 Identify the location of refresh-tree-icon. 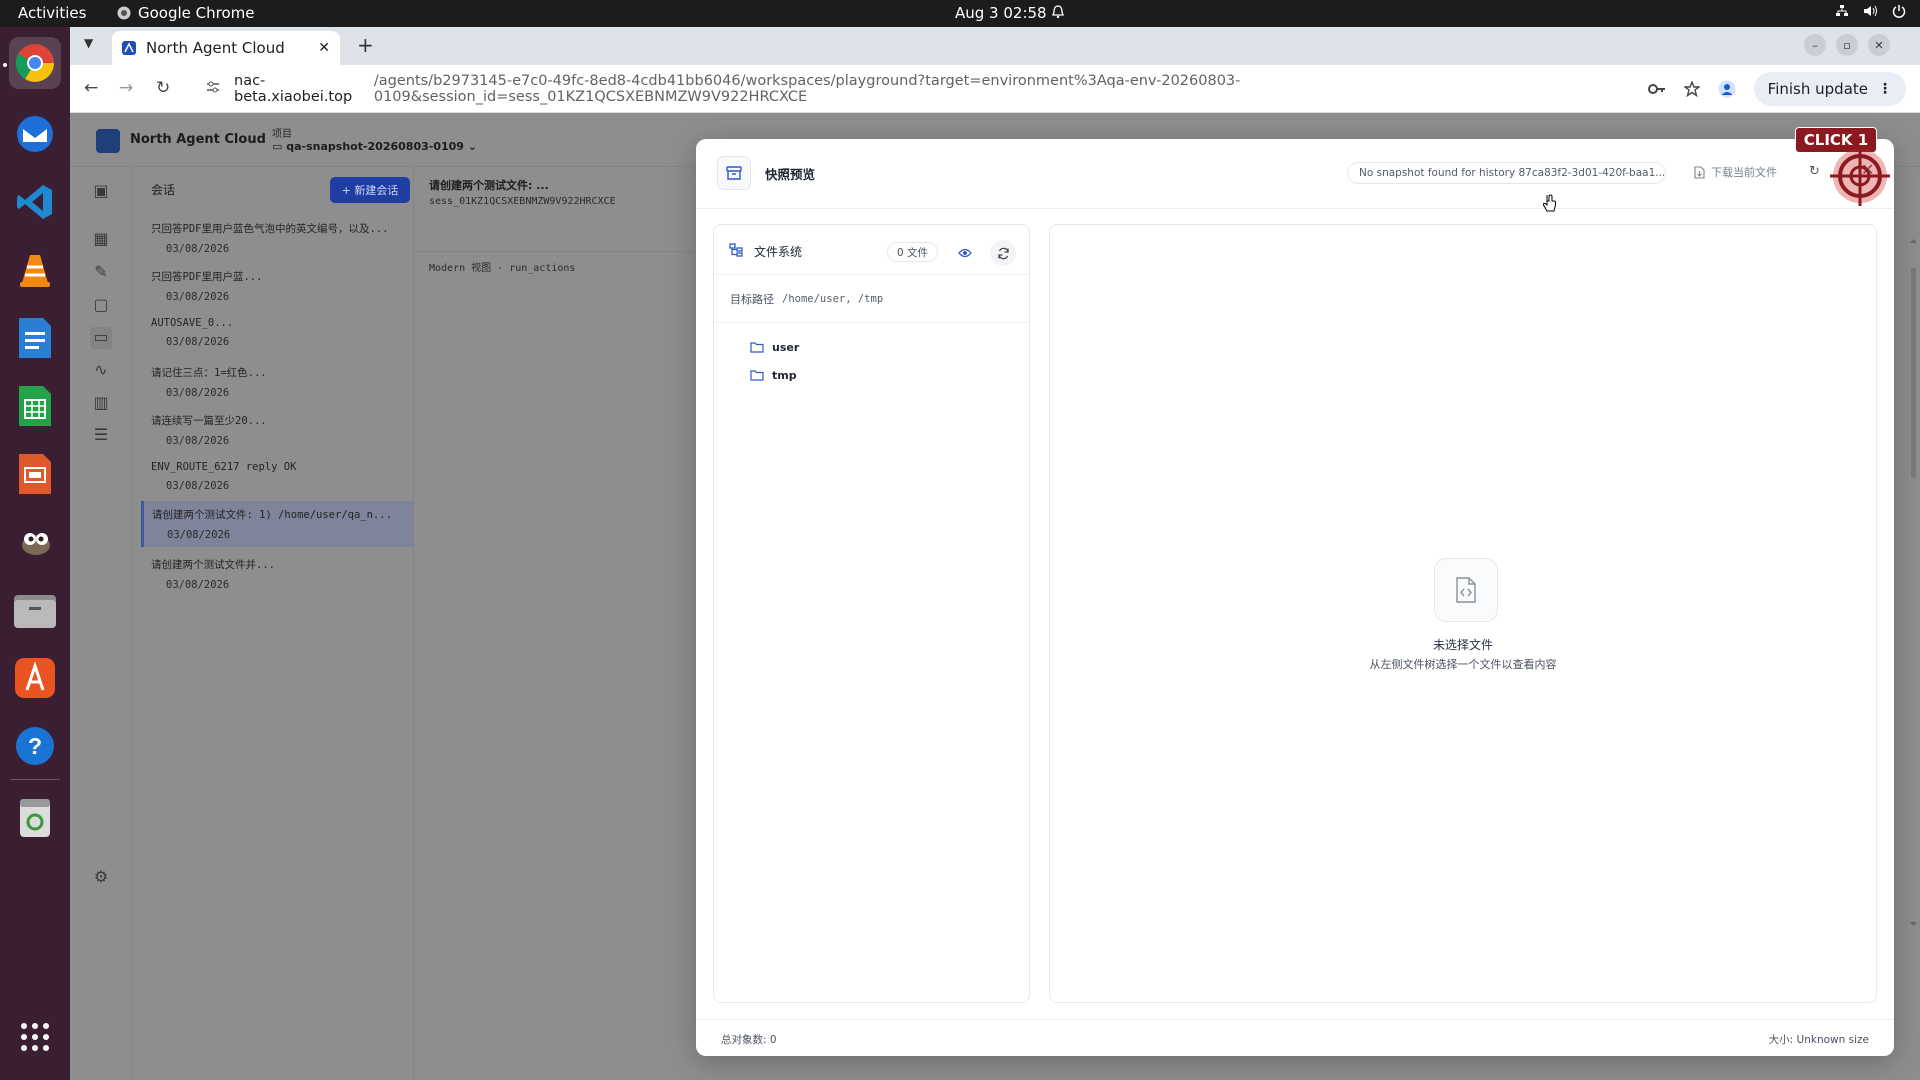
(1003, 253).